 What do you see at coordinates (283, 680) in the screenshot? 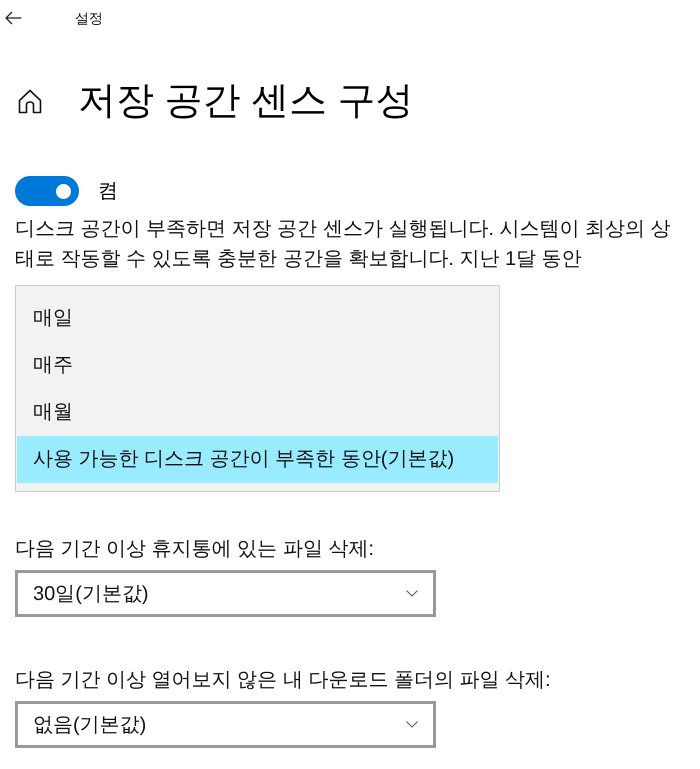
I see `setting-label: 다음 기간 이상 열어보지 않은 내 다운로드 폴더의 파일 삭제:` at bounding box center [283, 680].